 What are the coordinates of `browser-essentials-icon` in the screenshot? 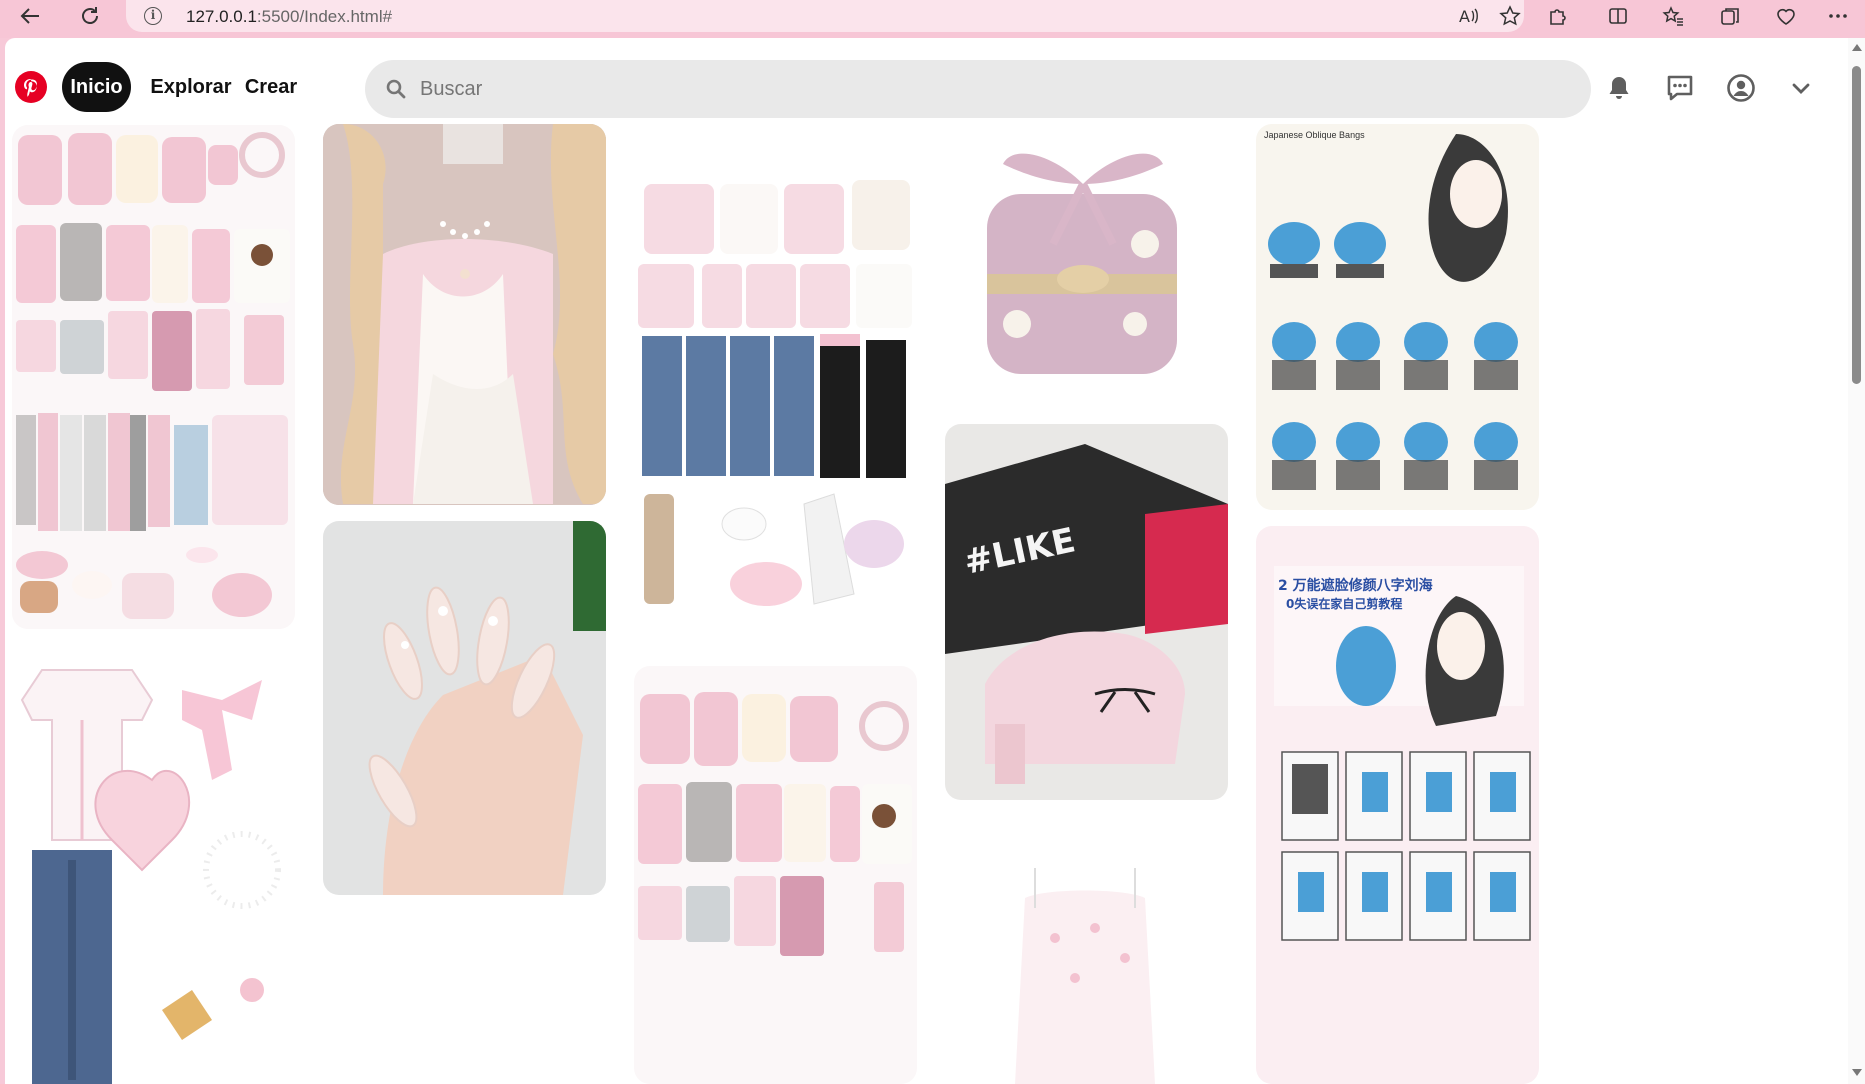 It's located at (1786, 16).